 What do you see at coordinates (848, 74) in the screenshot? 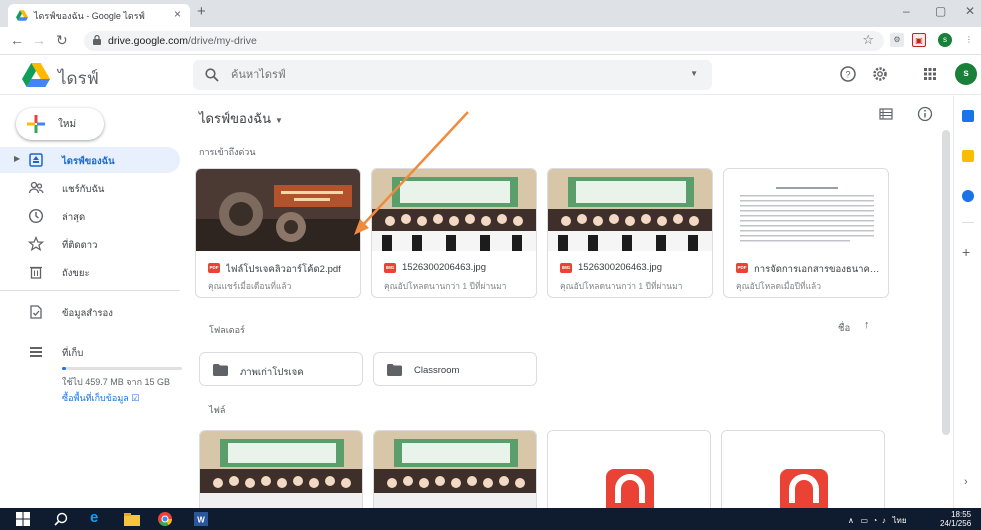
I see `help-icon: ?` at bounding box center [848, 74].